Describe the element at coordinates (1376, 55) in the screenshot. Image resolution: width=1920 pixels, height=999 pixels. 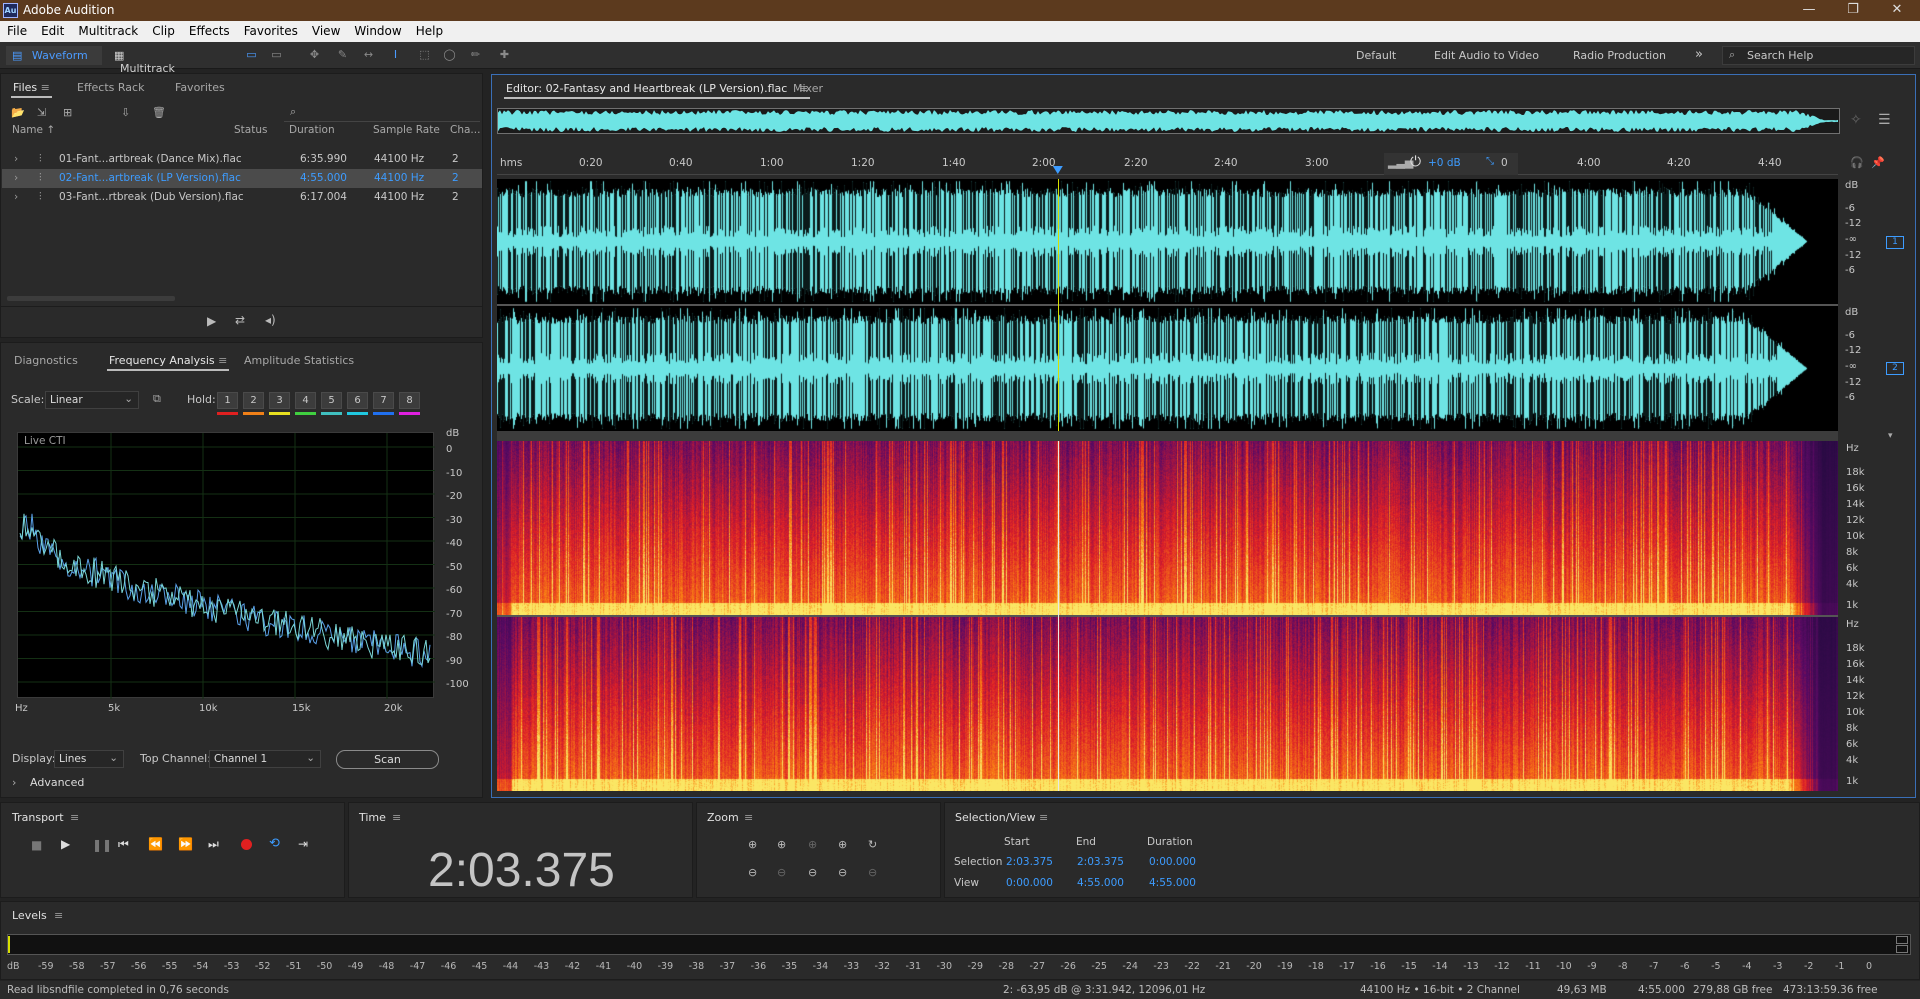
I see `workspace-default: Default` at that location.